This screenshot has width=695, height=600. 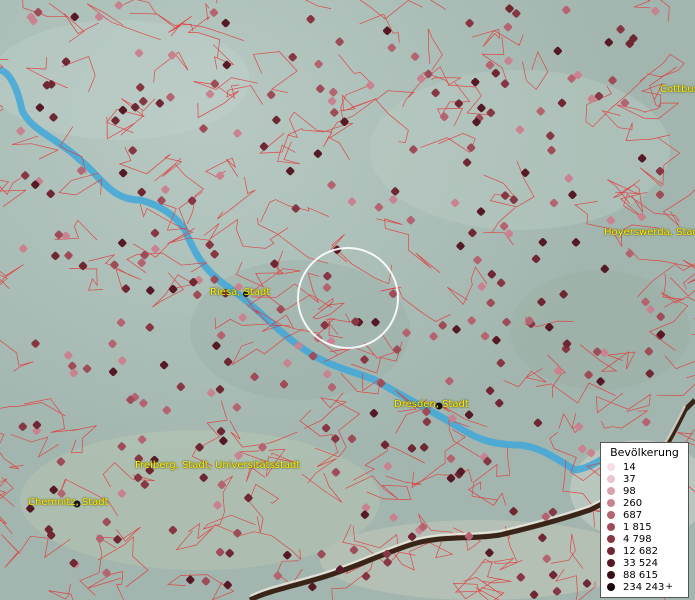 I want to click on legend-label: 687, so click(x=633, y=515).